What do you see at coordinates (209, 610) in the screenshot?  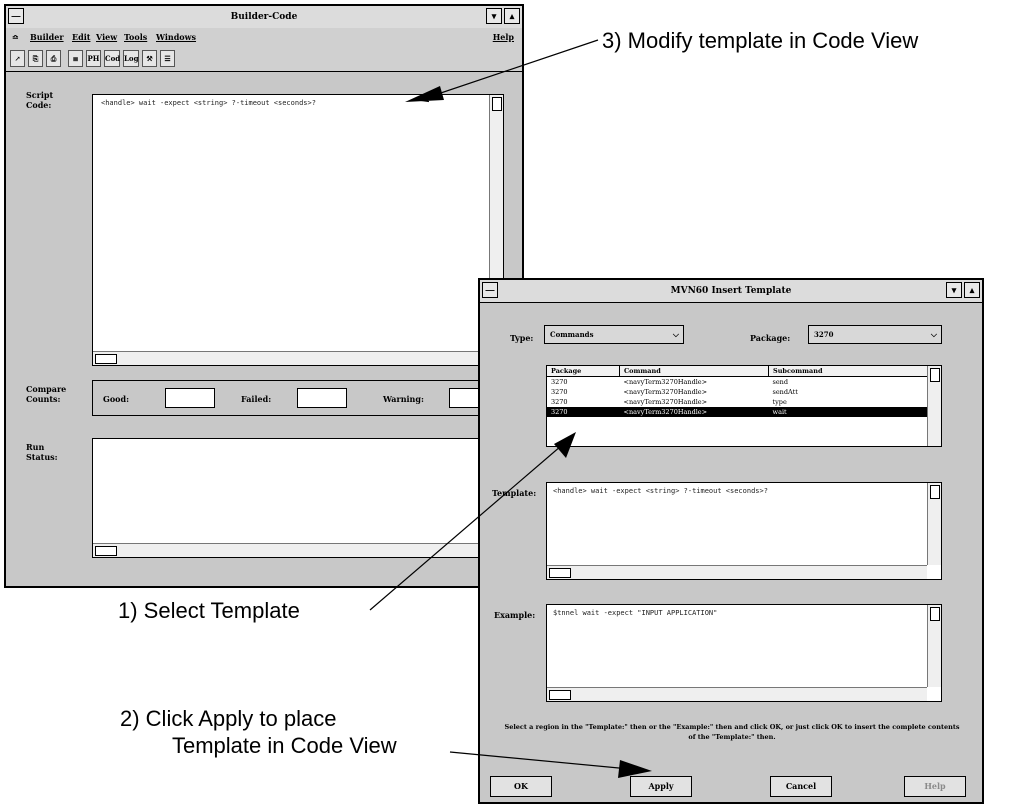 I see `callout-step1: 1) Select Template` at bounding box center [209, 610].